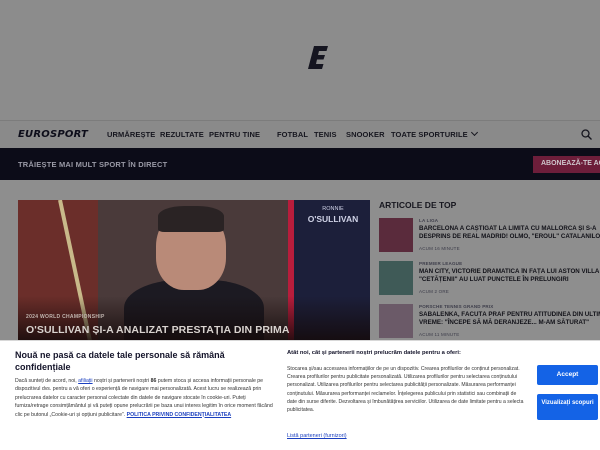  What do you see at coordinates (439, 334) in the screenshot?
I see `article-time: ACUM 11 MINUTE` at bounding box center [439, 334].